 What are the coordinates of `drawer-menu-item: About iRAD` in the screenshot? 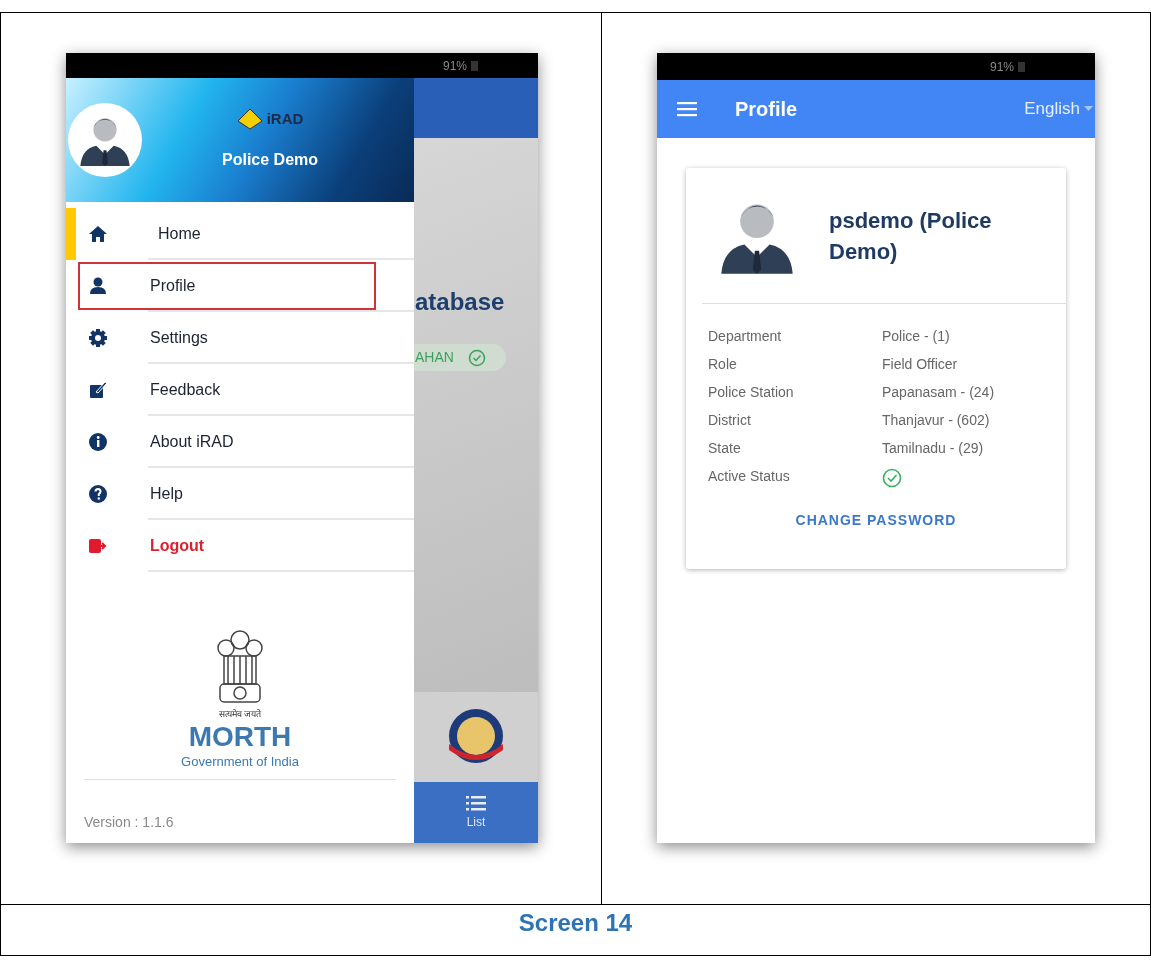 It's located at (240, 442).